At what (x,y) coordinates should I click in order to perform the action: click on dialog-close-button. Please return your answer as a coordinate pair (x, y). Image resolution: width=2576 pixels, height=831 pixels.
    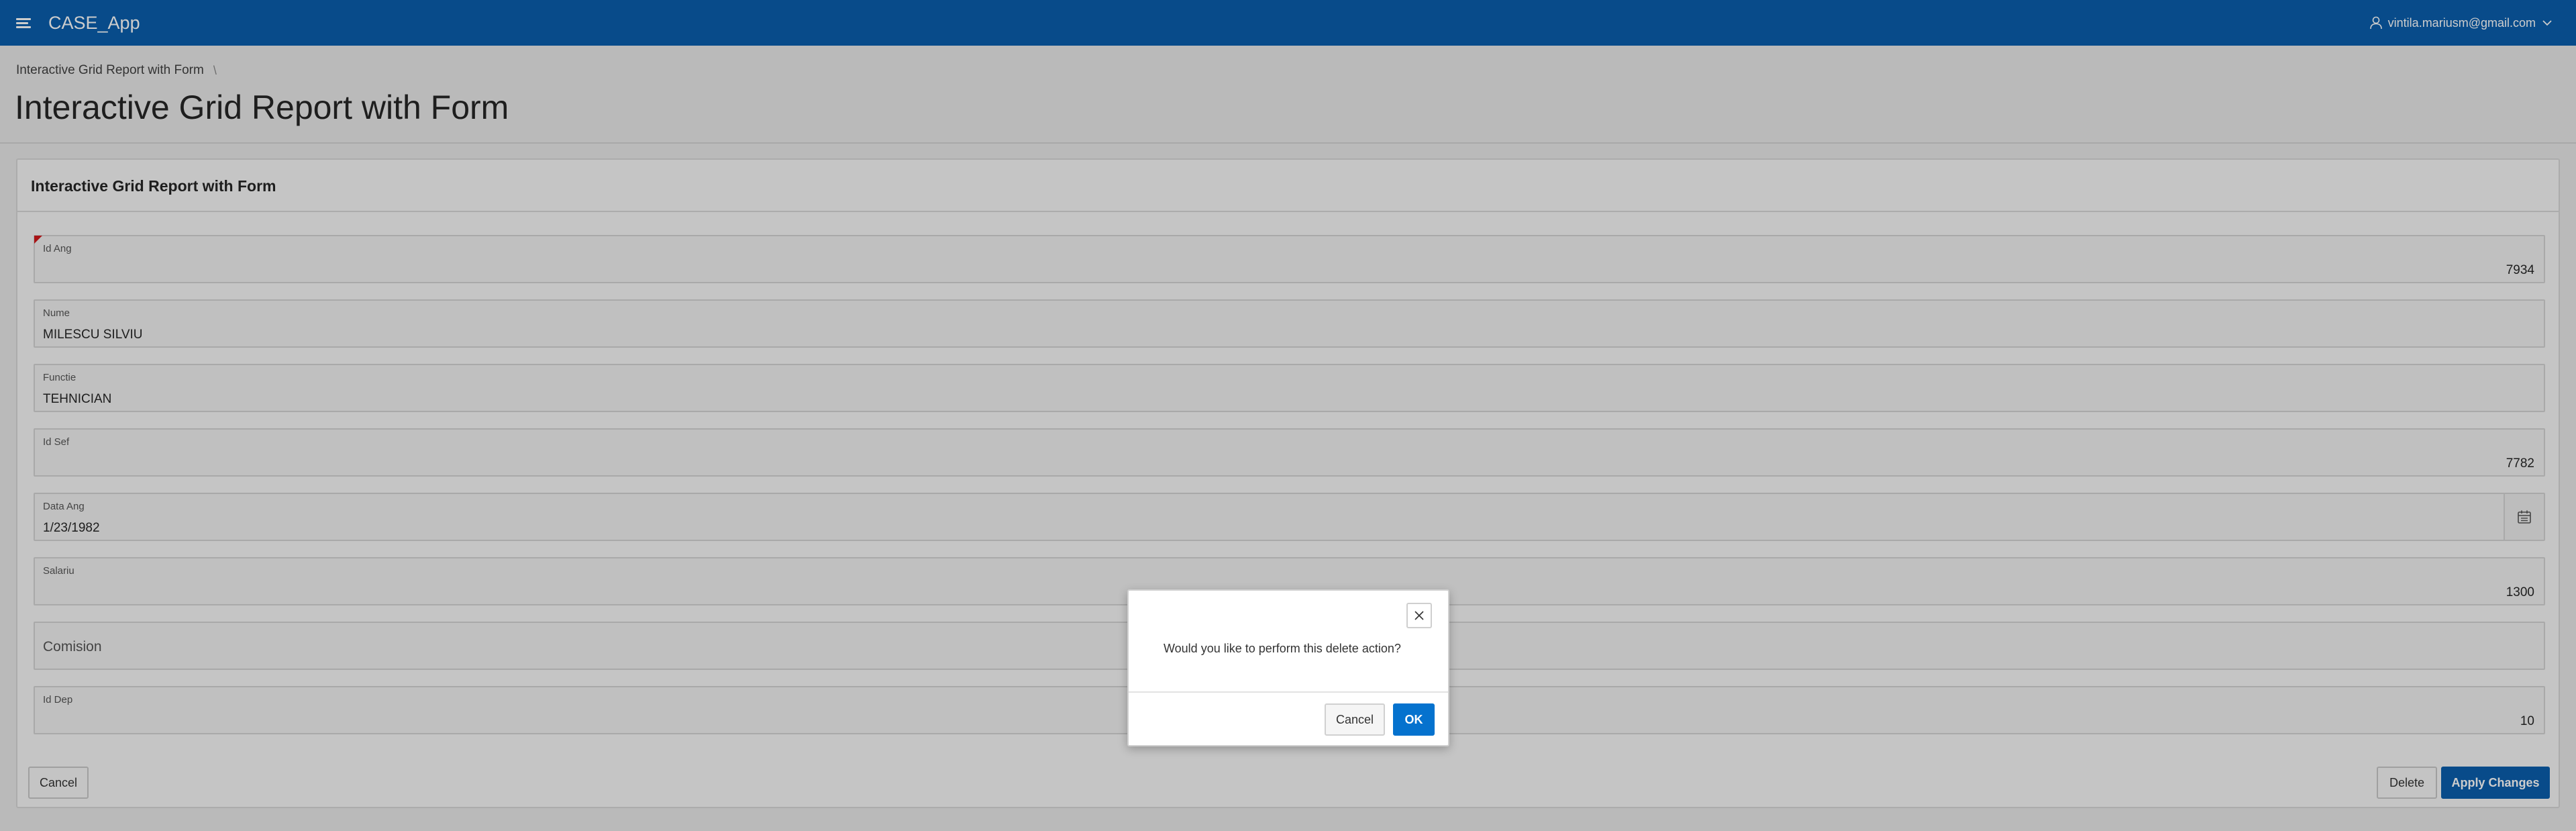
    Looking at the image, I should click on (1419, 615).